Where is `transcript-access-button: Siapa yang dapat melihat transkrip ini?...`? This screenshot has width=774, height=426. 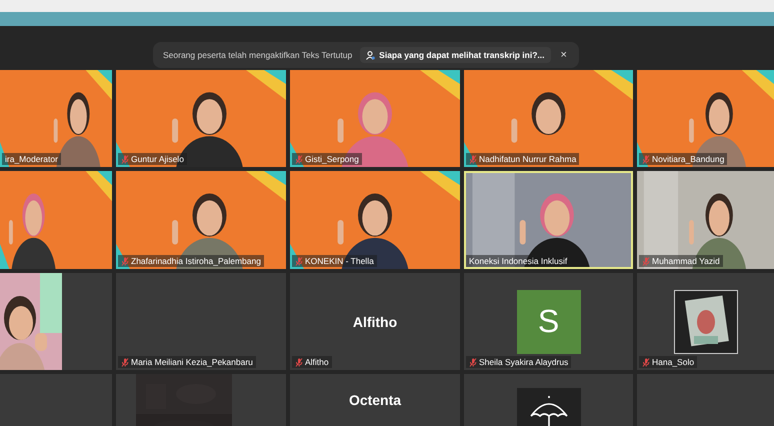 transcript-access-button: Siapa yang dapat melihat transkrip ini?... is located at coordinates (455, 55).